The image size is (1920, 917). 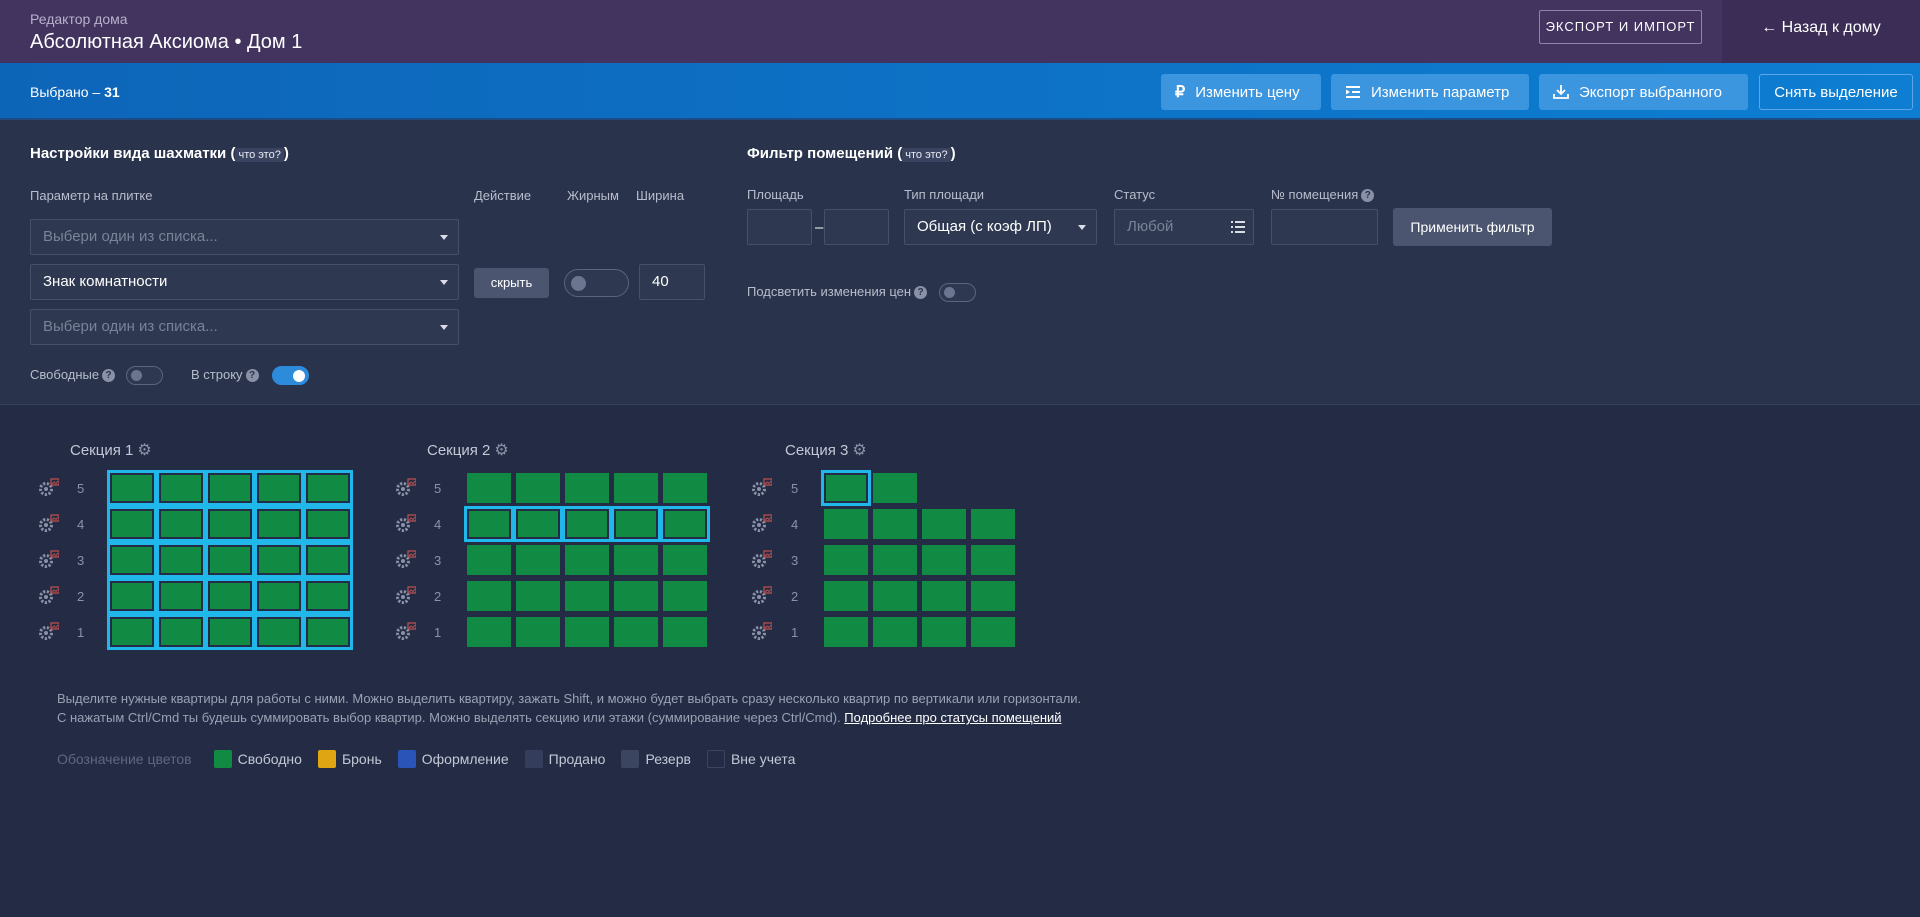 What do you see at coordinates (1821, 31) in the screenshot?
I see `back-to-house-button: ← Назад к дому` at bounding box center [1821, 31].